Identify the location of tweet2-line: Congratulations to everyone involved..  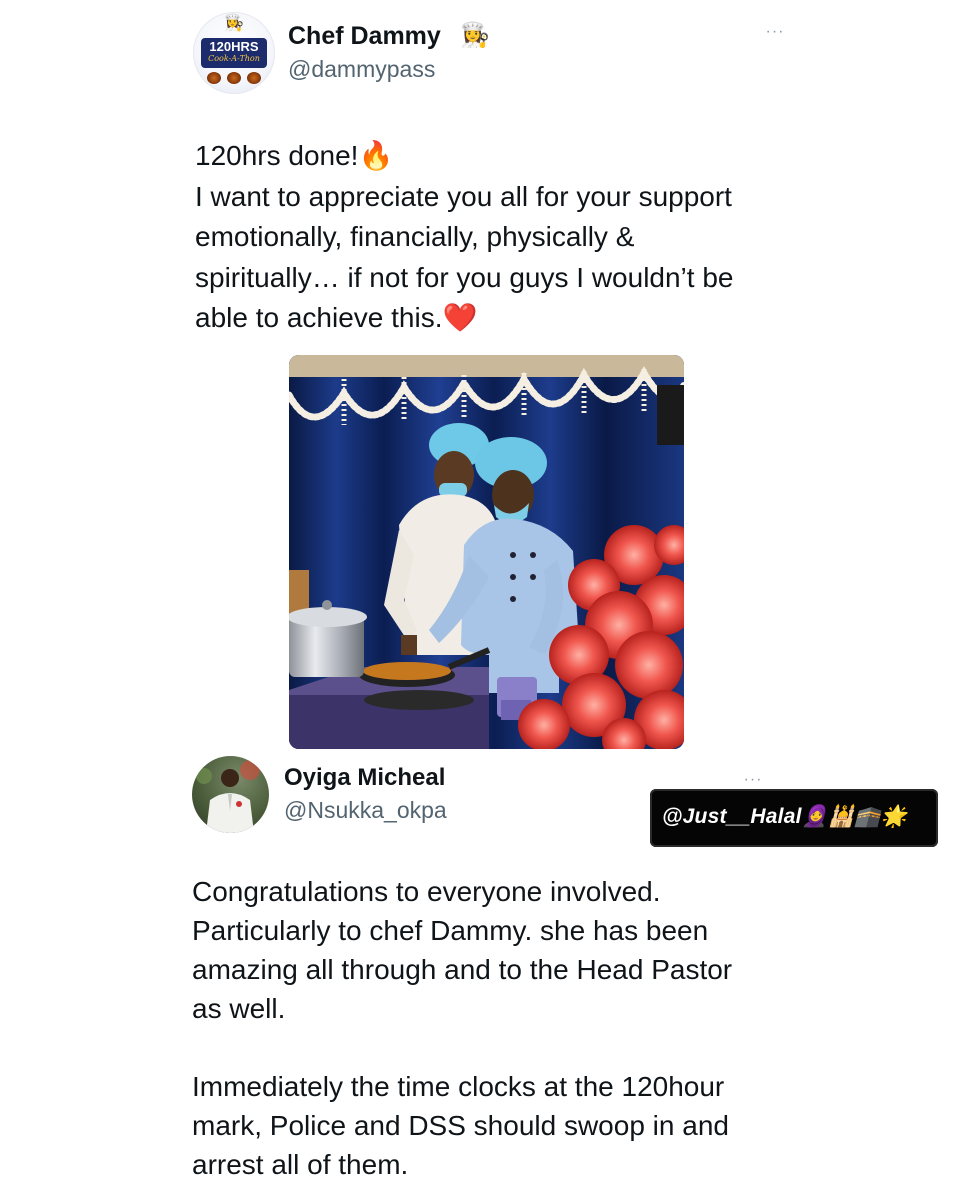
(426, 891).